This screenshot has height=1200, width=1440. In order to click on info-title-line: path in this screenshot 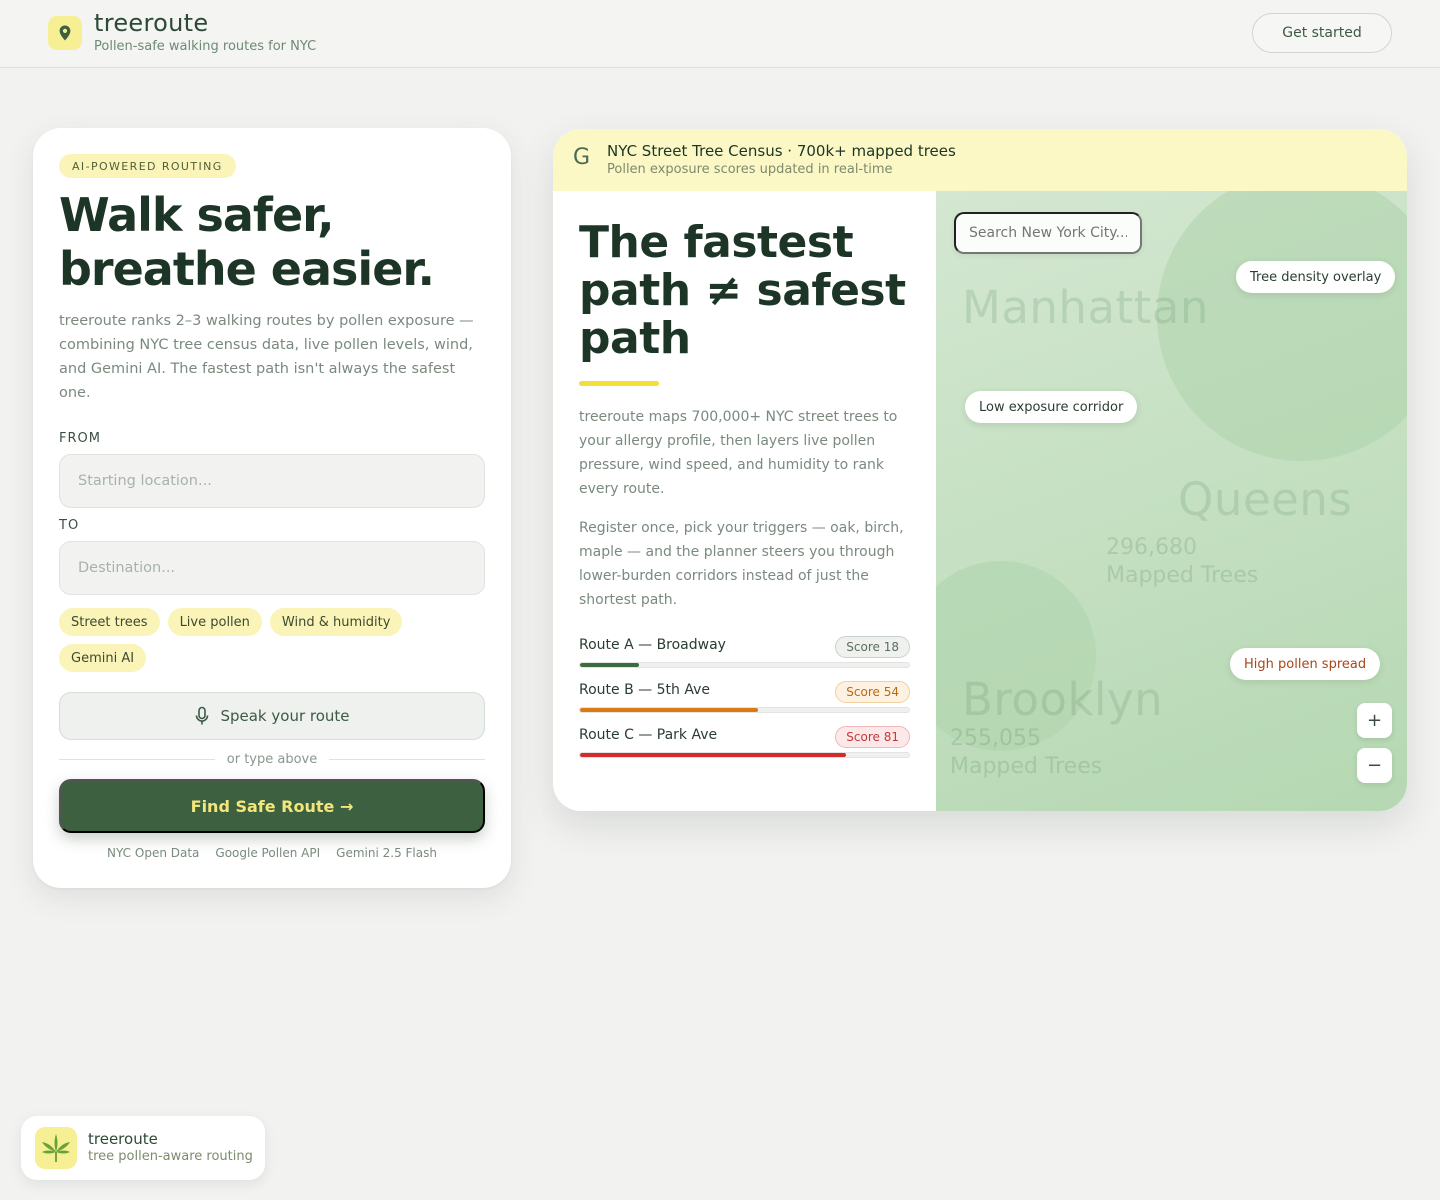, I will do `click(635, 338)`.